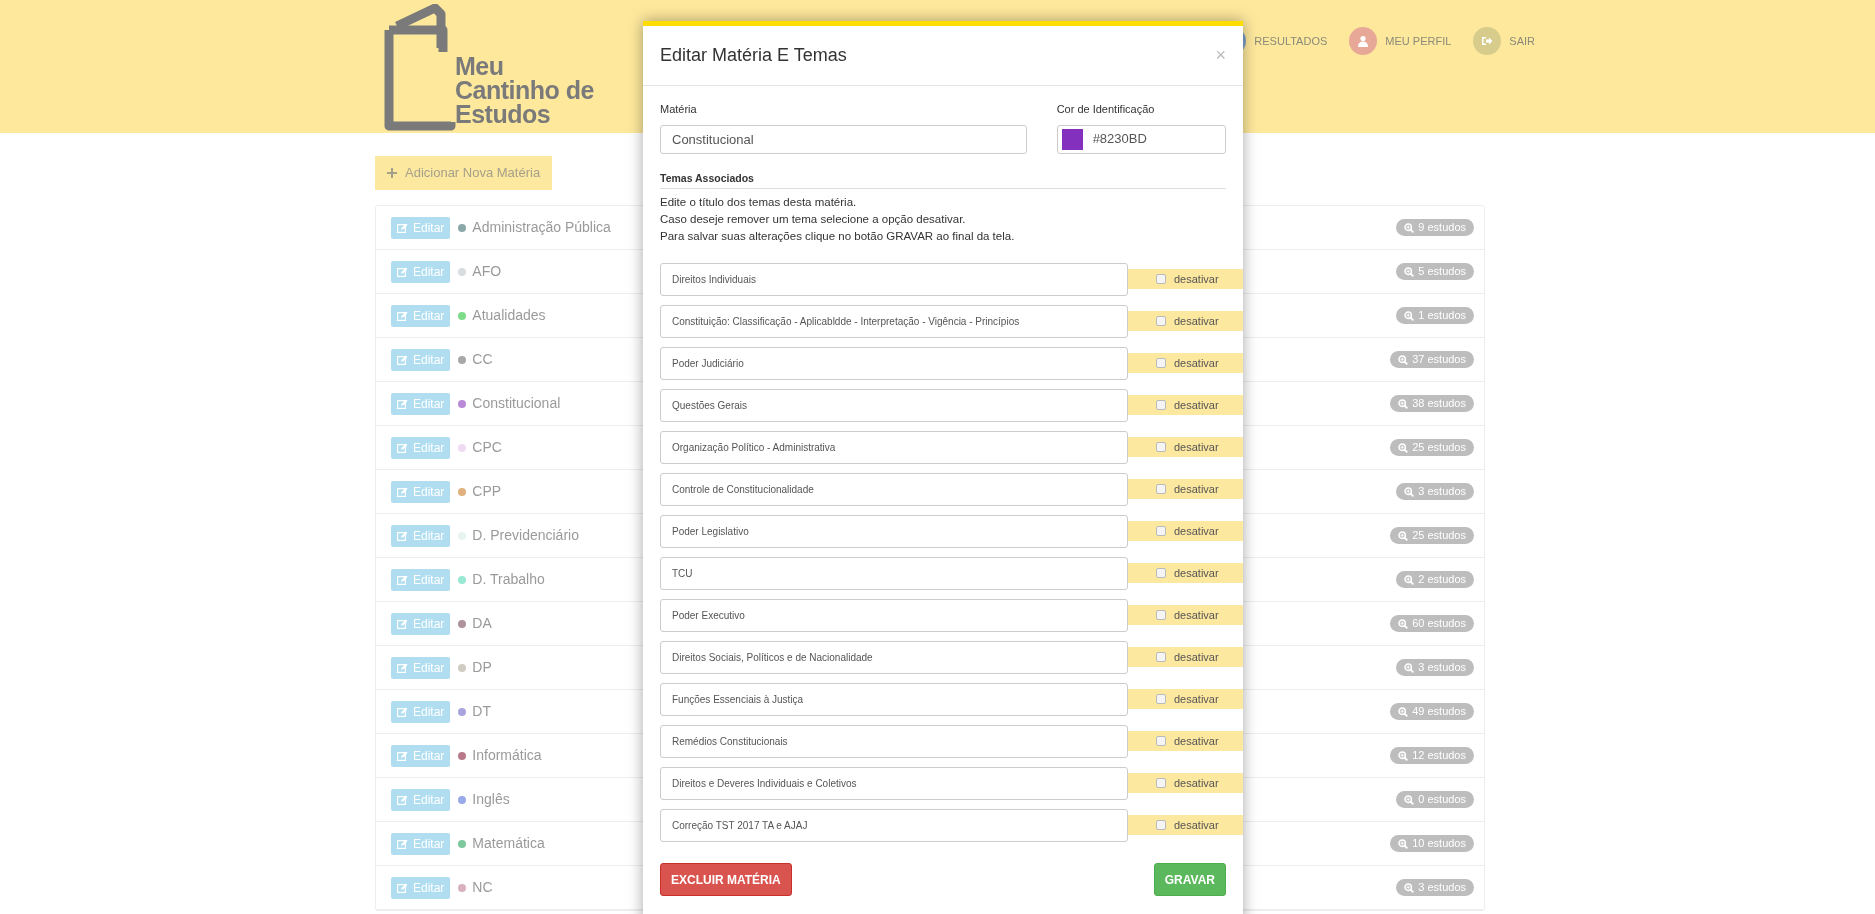 Image resolution: width=1875 pixels, height=914 pixels. I want to click on topic-field: Poder Executivo, so click(894, 616).